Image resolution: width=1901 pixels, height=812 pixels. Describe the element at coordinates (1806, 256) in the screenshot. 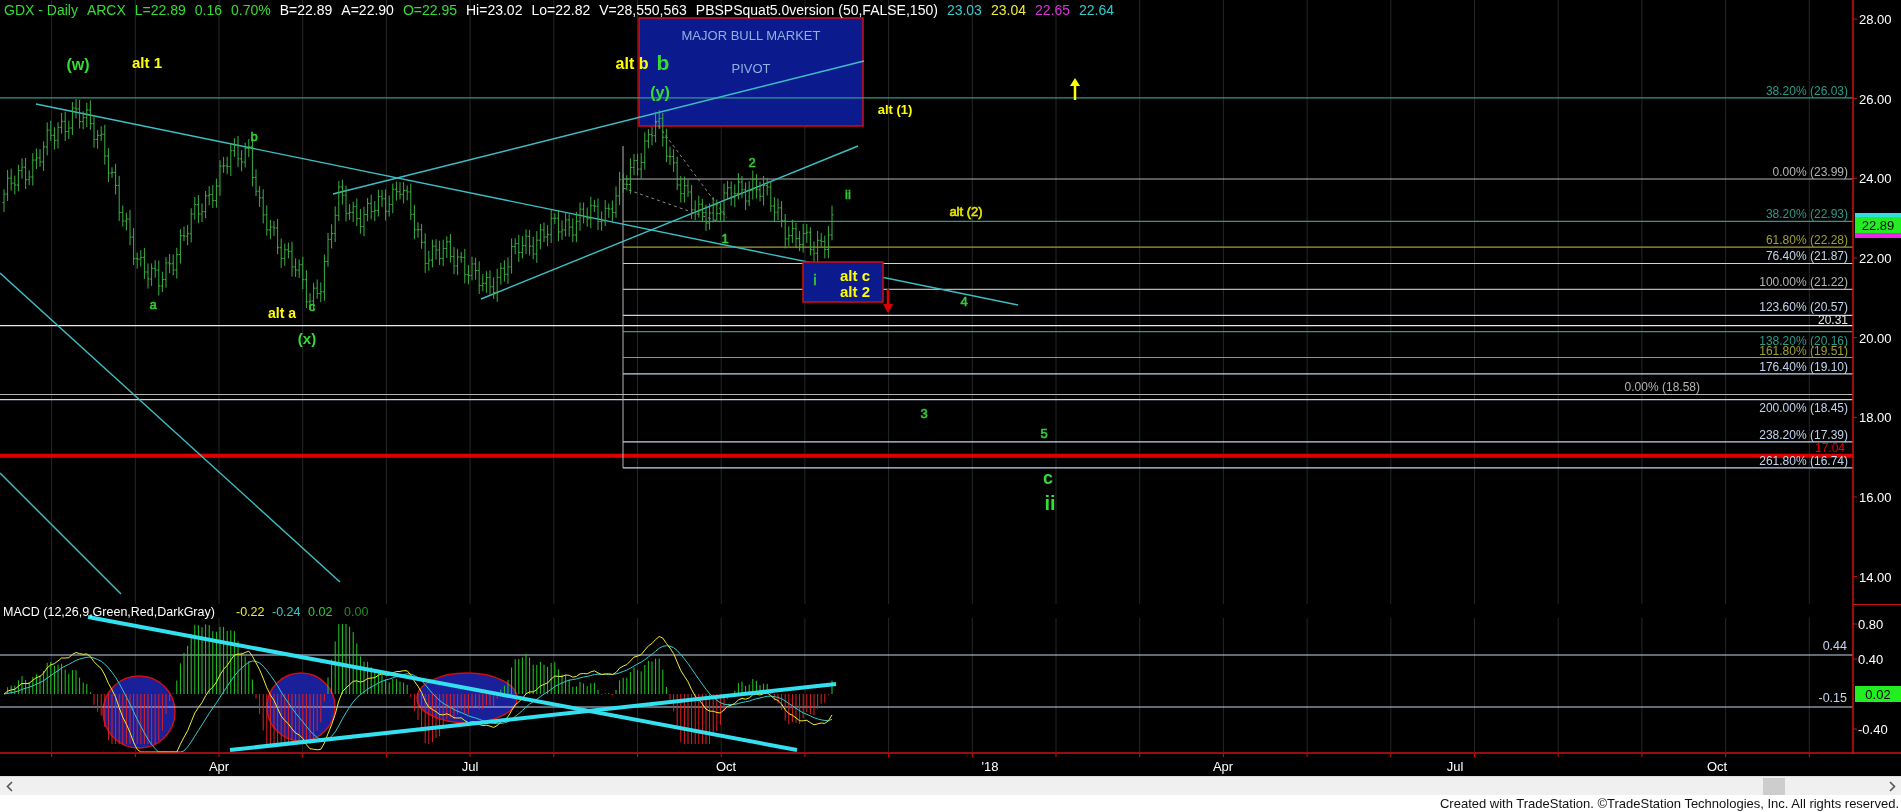

I see `fib-level-label: 76.40% (21.87)` at that location.